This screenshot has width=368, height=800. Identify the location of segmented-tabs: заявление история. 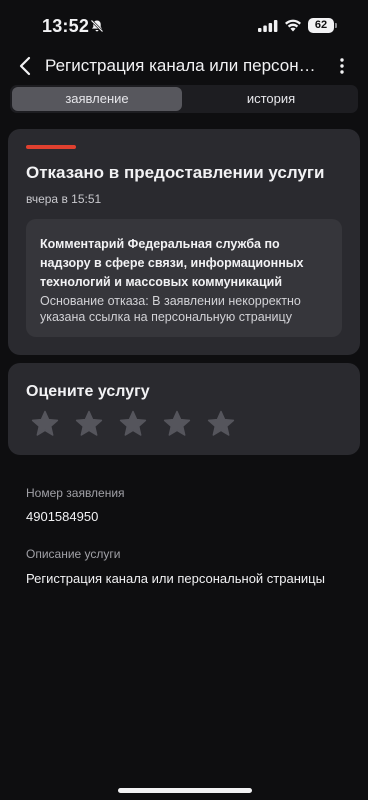
(184, 99).